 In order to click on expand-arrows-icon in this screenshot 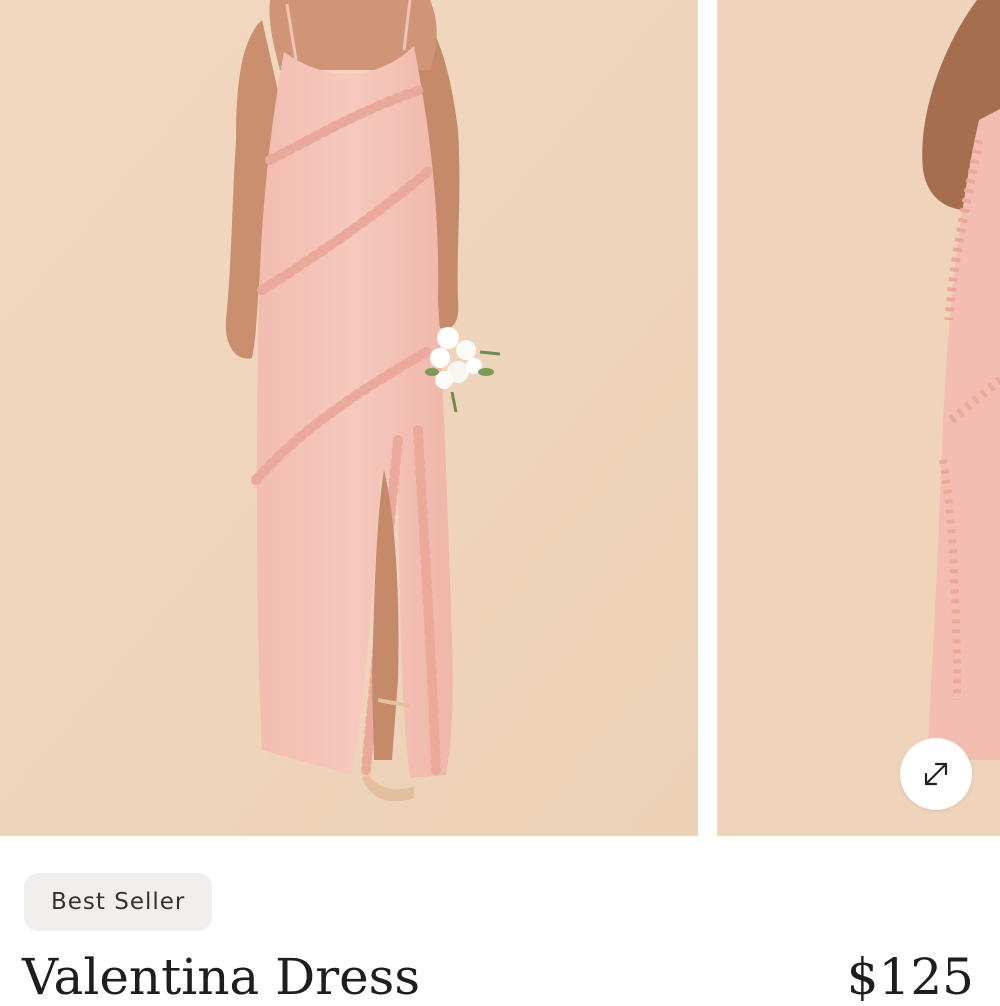, I will do `click(936, 774)`.